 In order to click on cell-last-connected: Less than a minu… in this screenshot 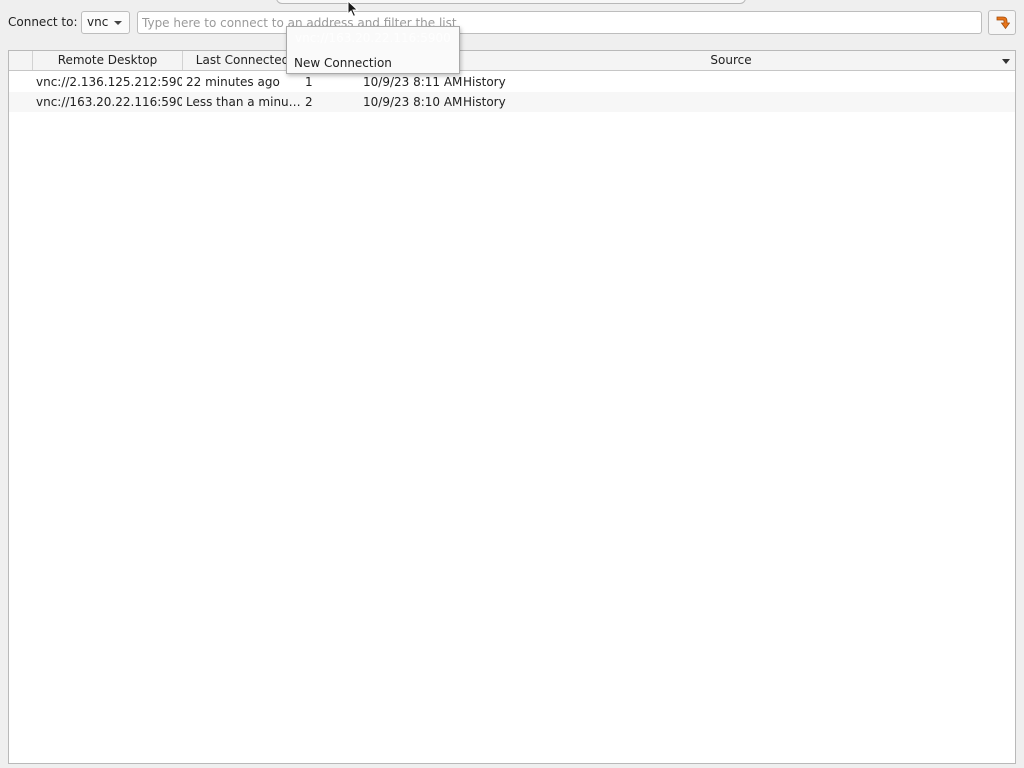, I will do `click(243, 102)`.